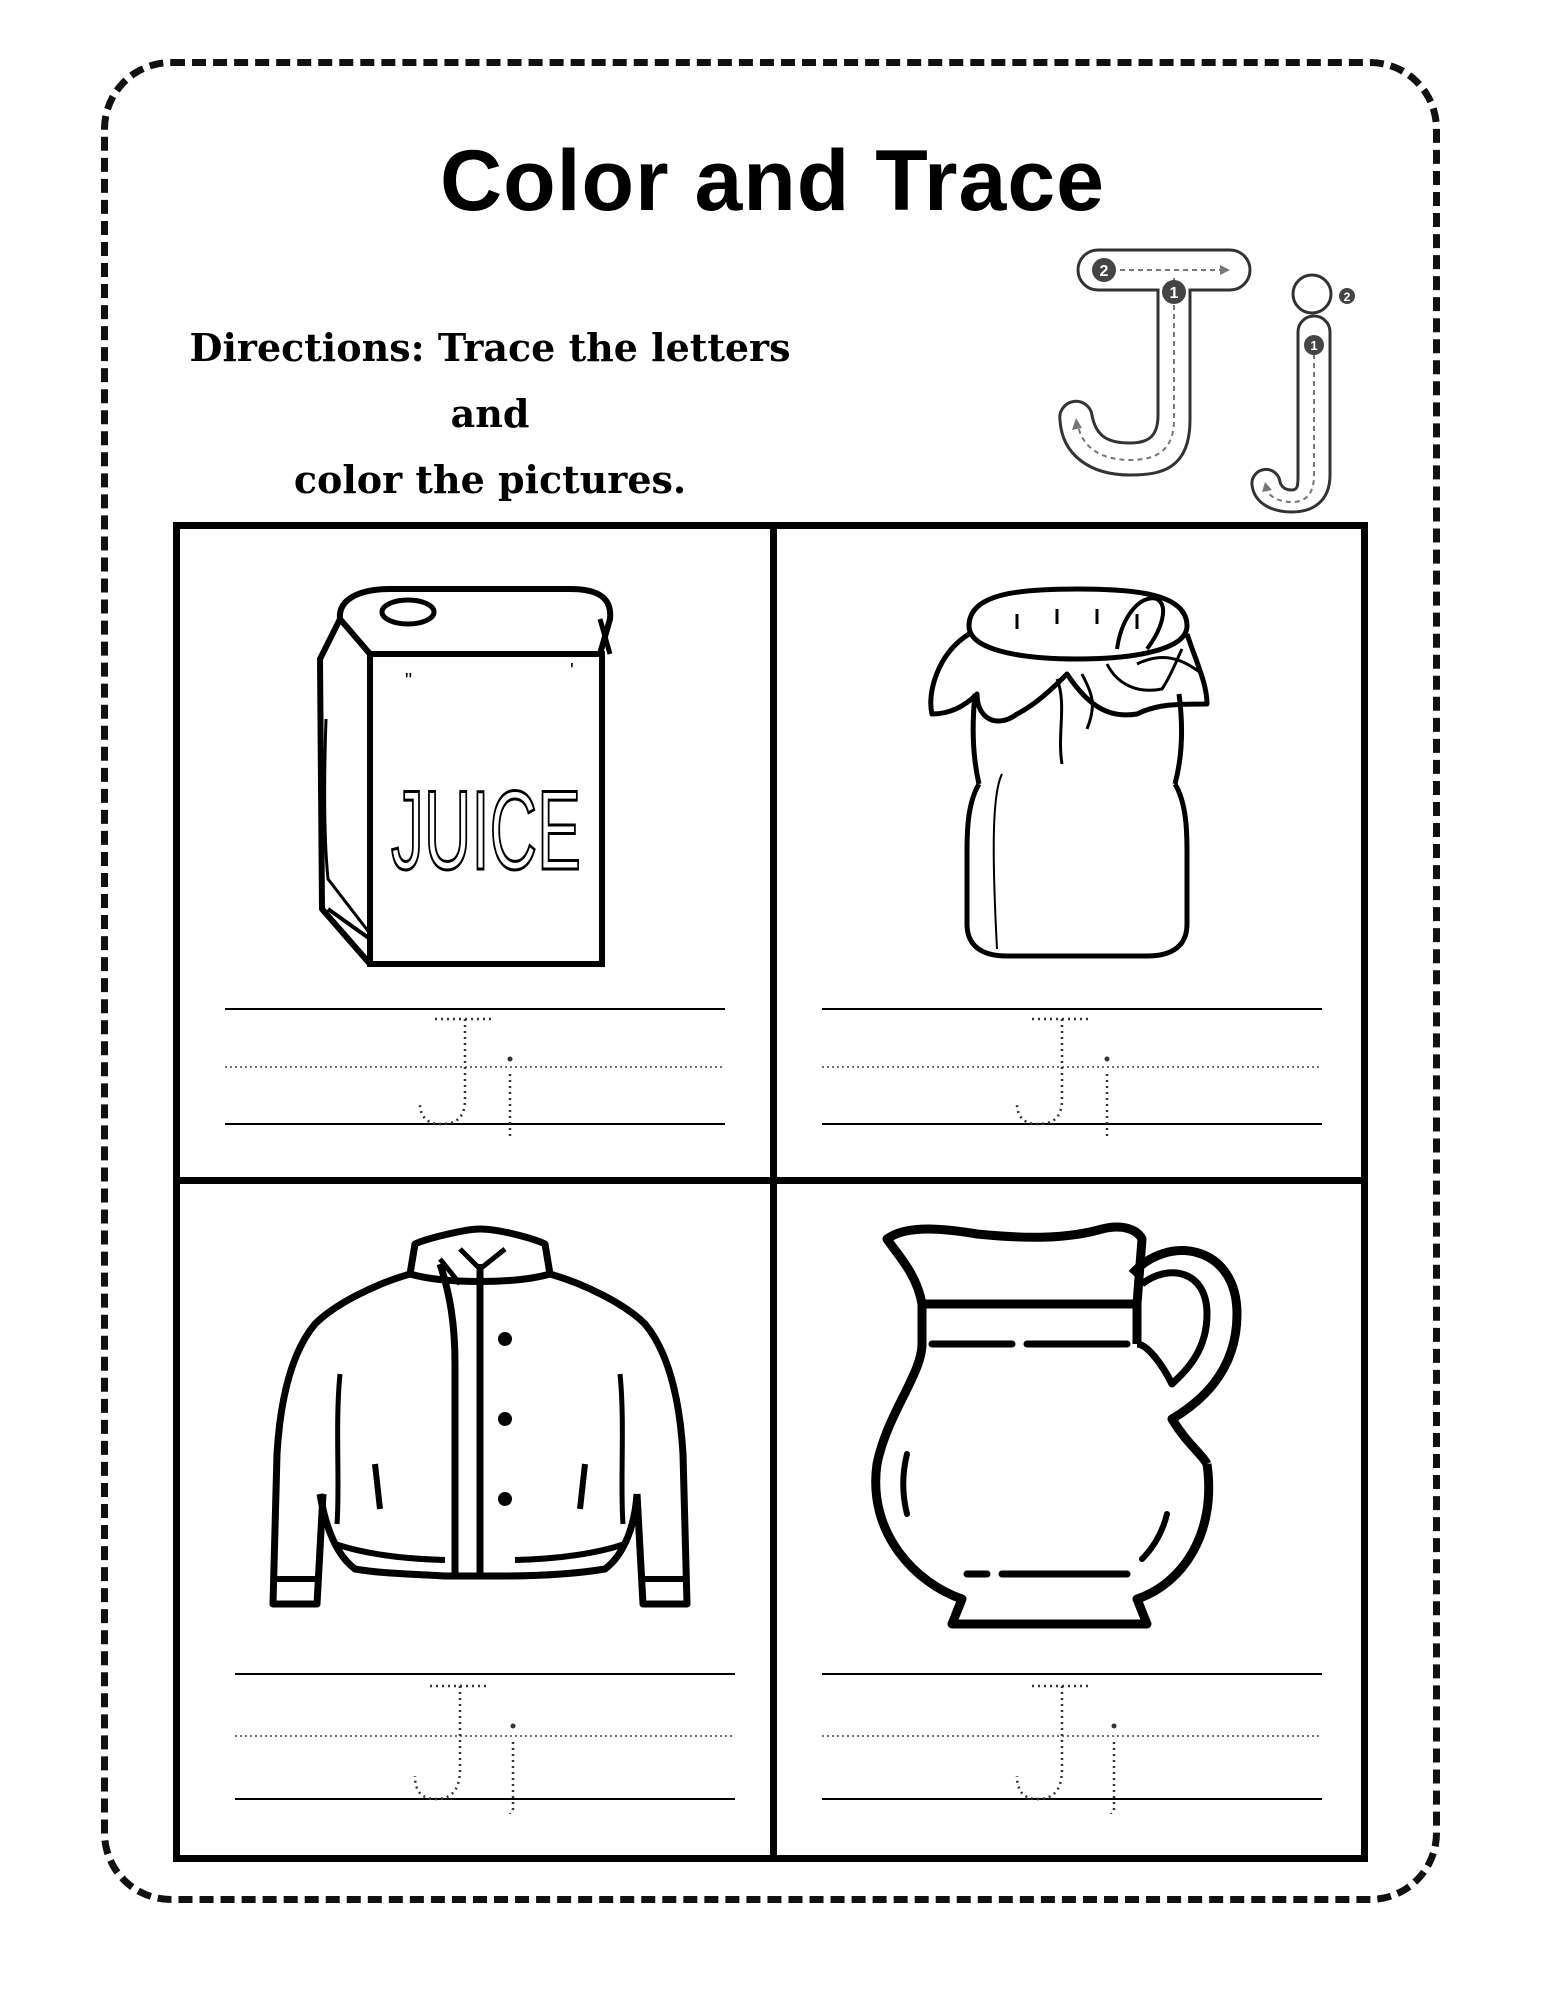  What do you see at coordinates (485, 1739) in the screenshot?
I see `trace-lines-jacket` at bounding box center [485, 1739].